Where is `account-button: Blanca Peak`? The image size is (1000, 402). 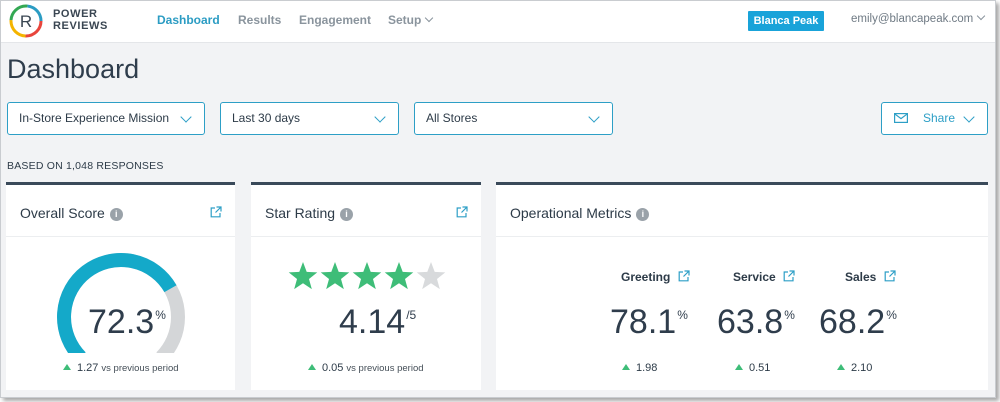 account-button: Blanca Peak is located at coordinates (786, 21).